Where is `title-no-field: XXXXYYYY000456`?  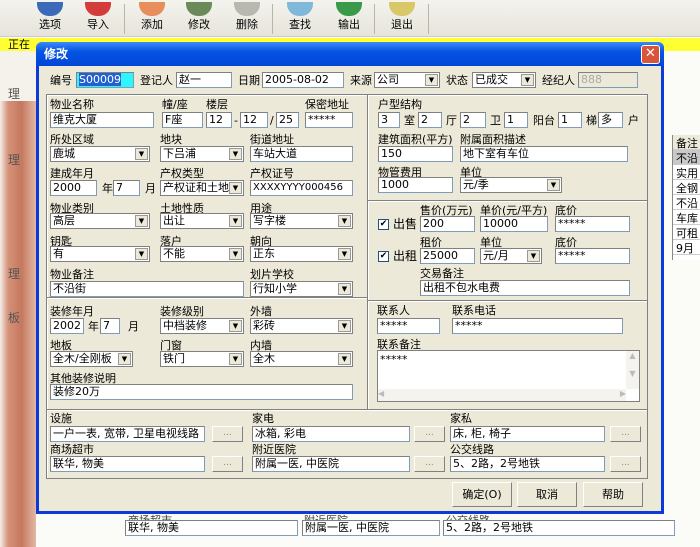 title-no-field: XXXXYYYY000456 is located at coordinates (301, 188).